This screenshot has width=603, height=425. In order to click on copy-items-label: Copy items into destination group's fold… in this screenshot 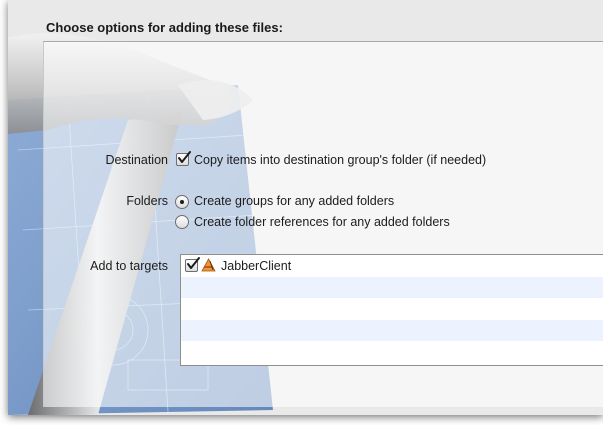, I will do `click(340, 160)`.